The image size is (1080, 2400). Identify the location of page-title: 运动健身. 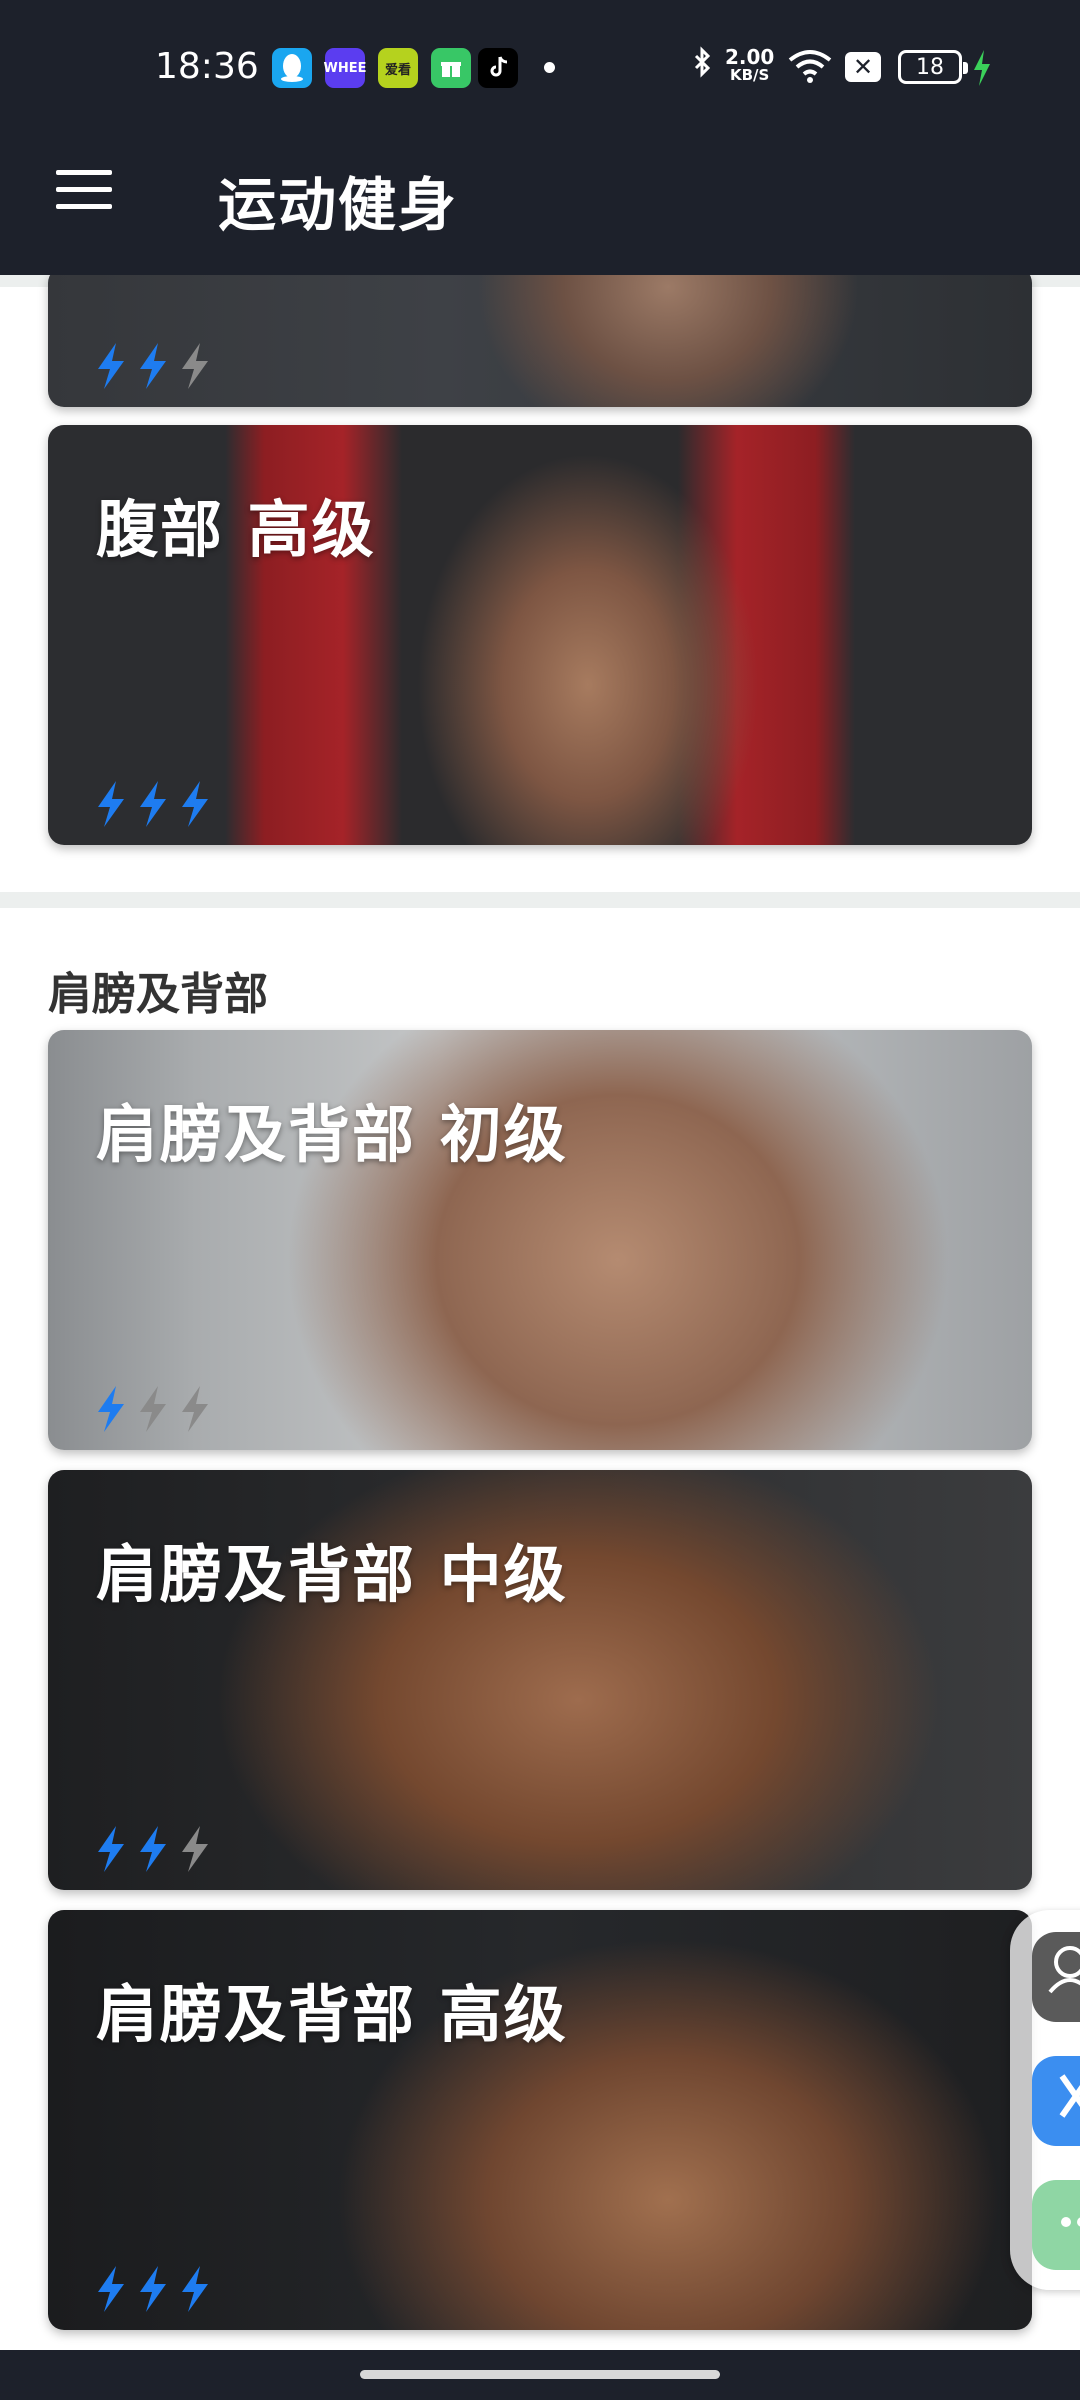
(338, 205).